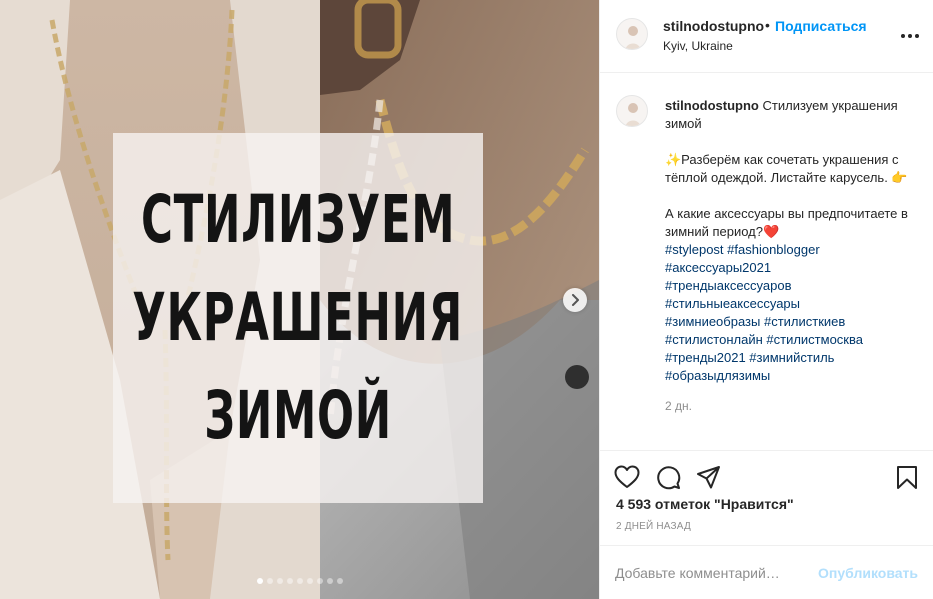 The height and width of the screenshot is (599, 933). I want to click on comment-input, so click(715, 573).